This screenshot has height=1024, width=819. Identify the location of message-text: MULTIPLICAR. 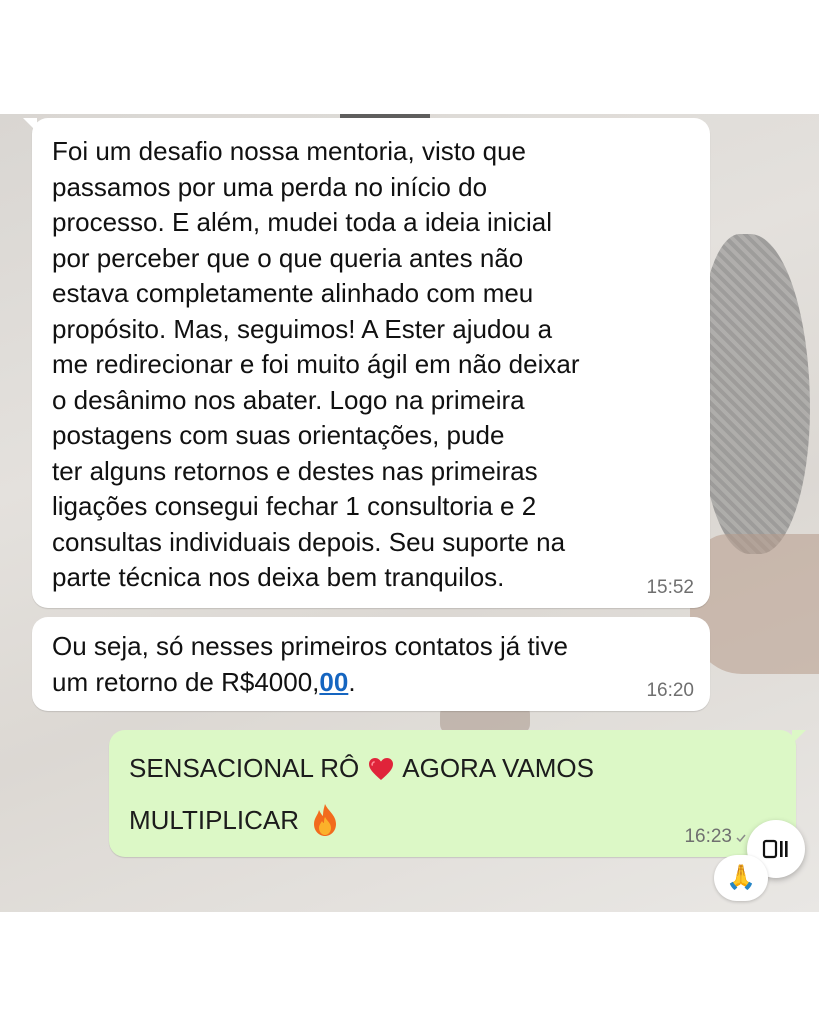
(214, 820).